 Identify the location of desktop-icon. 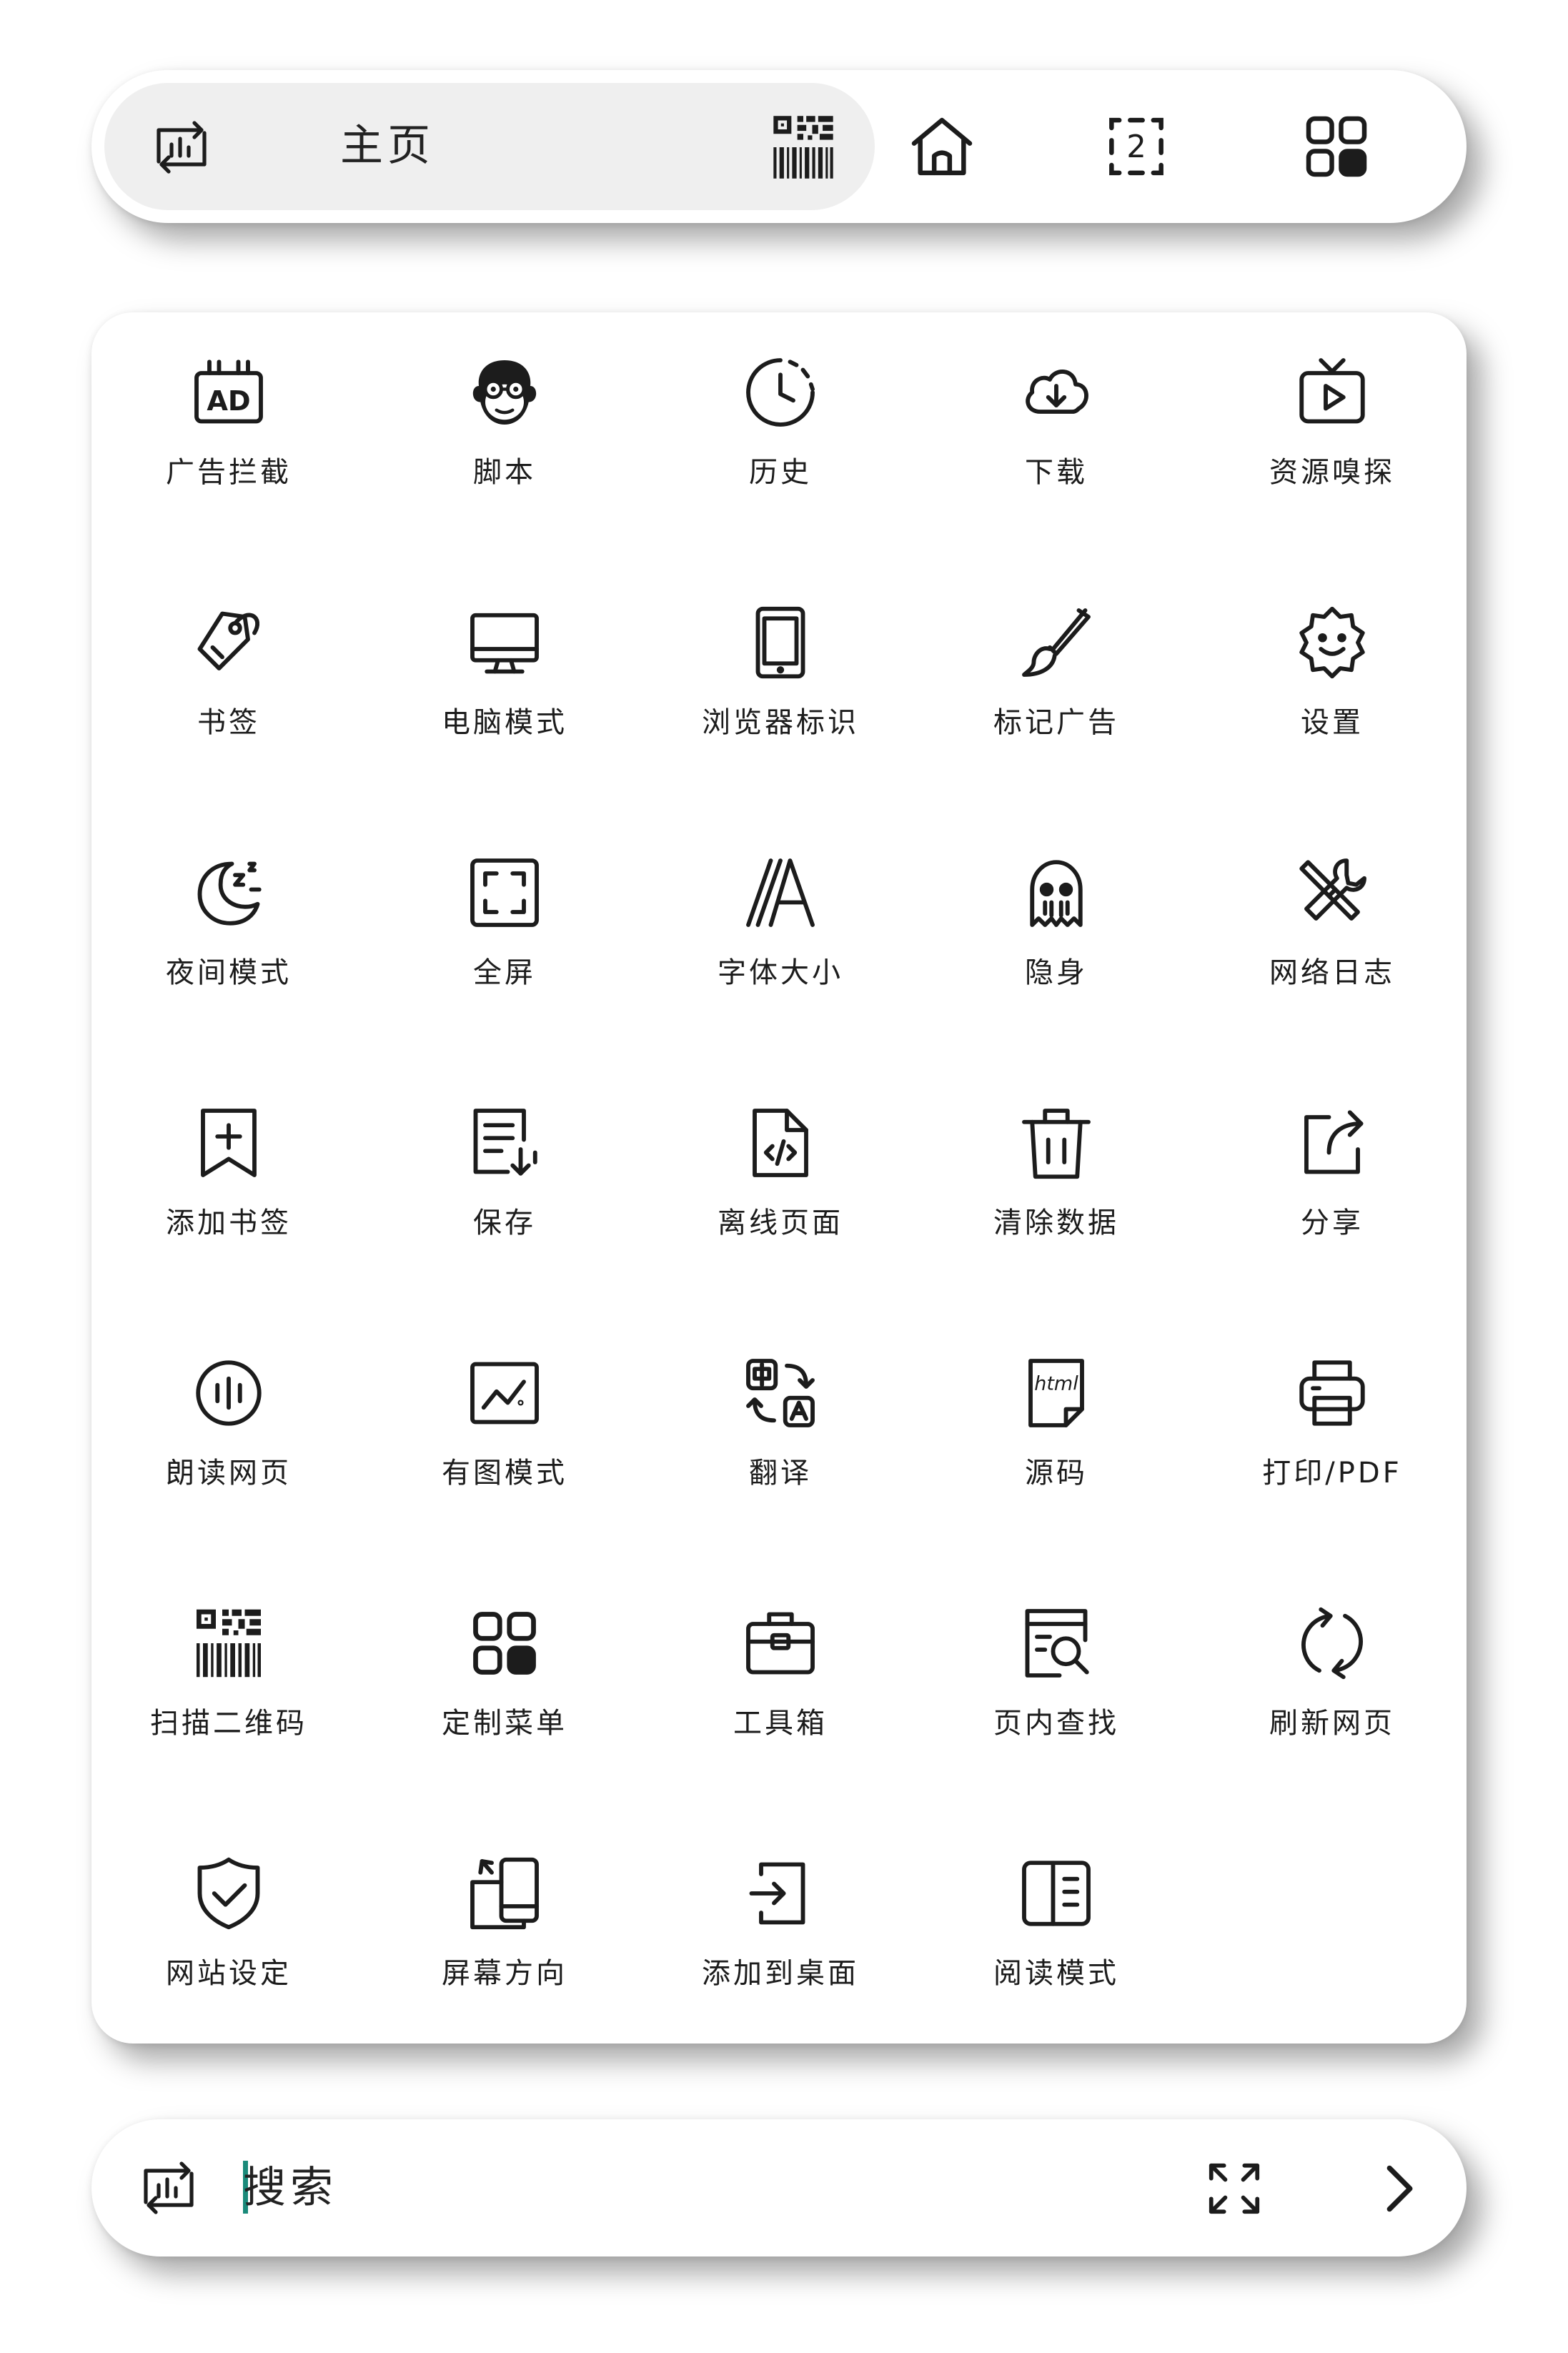
(504, 642).